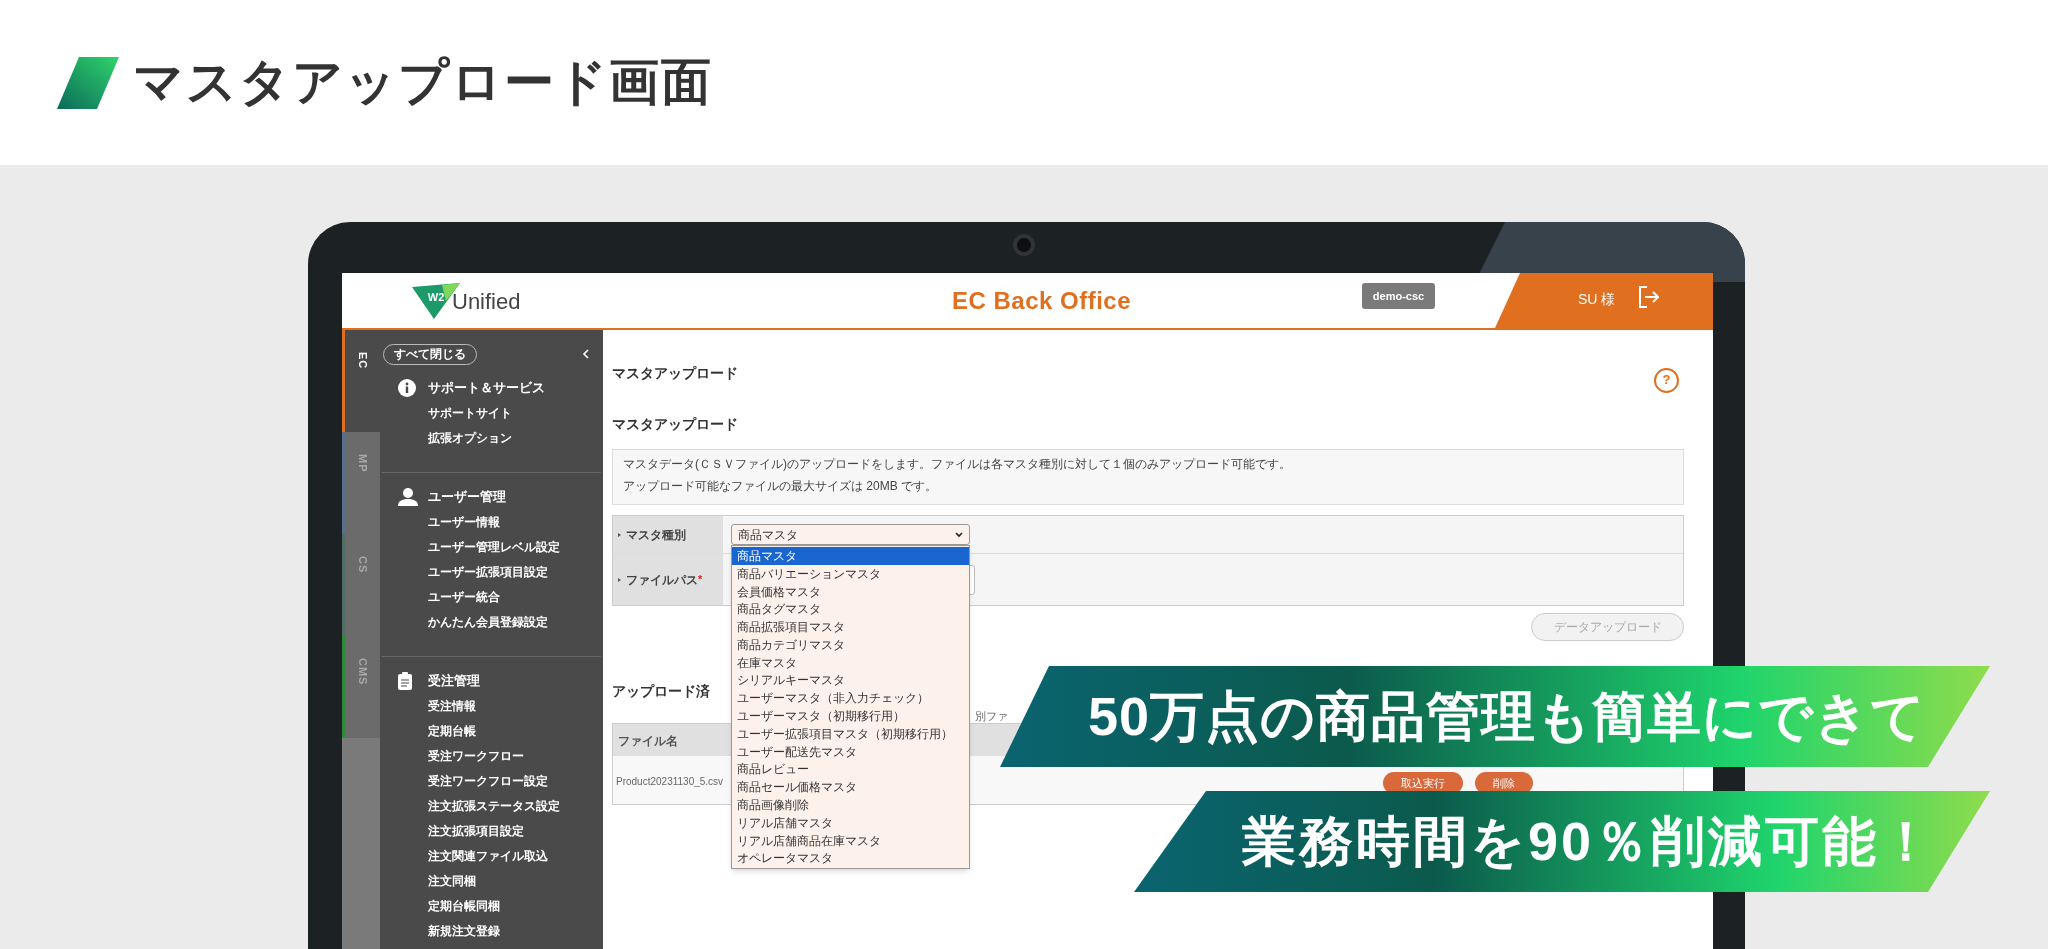 The width and height of the screenshot is (2048, 949). Describe the element at coordinates (486, 388) in the screenshot. I see `menu-group-title: サポート＆サービス` at that location.